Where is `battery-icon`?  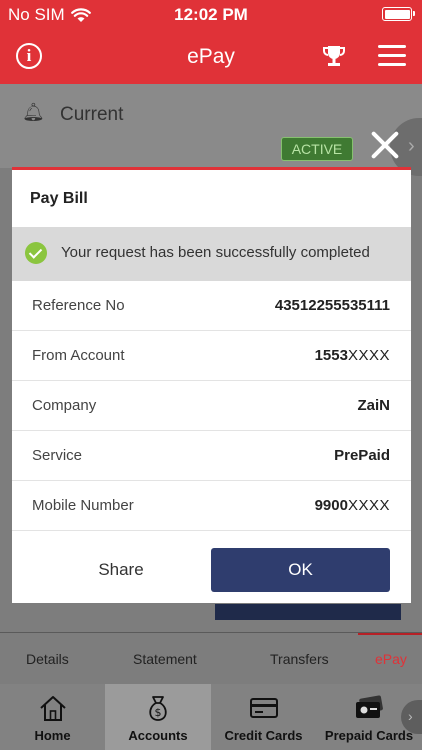
battery-icon is located at coordinates (398, 14).